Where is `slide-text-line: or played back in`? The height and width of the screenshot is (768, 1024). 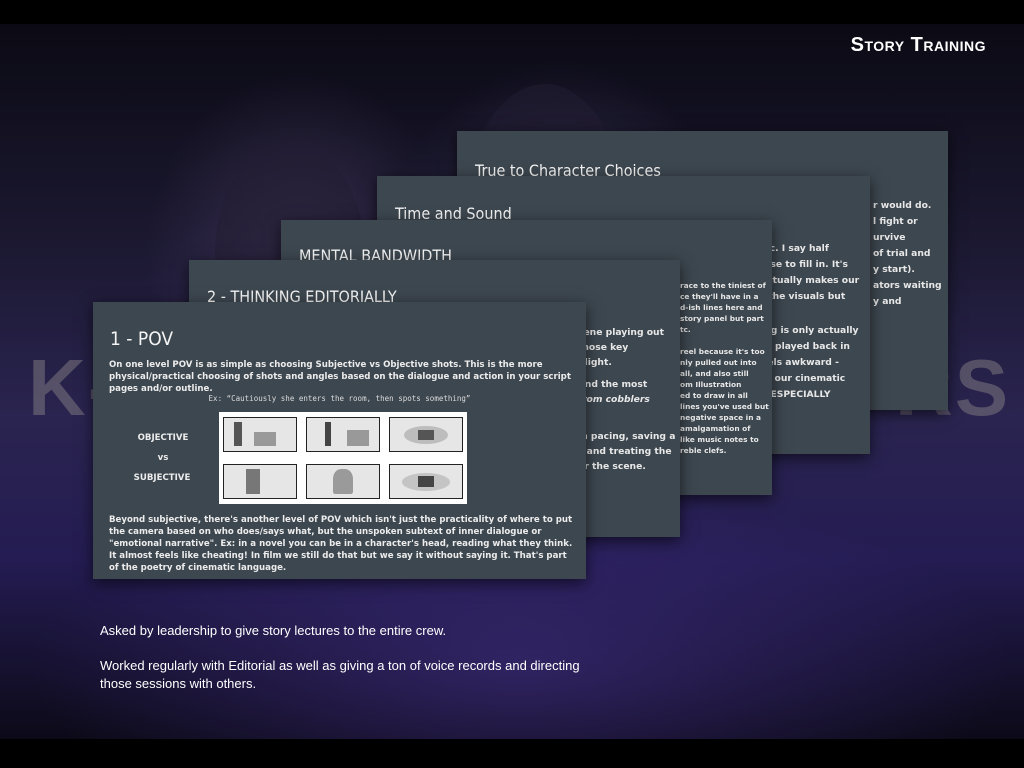
slide-text-line: or played back in is located at coordinates (805, 346).